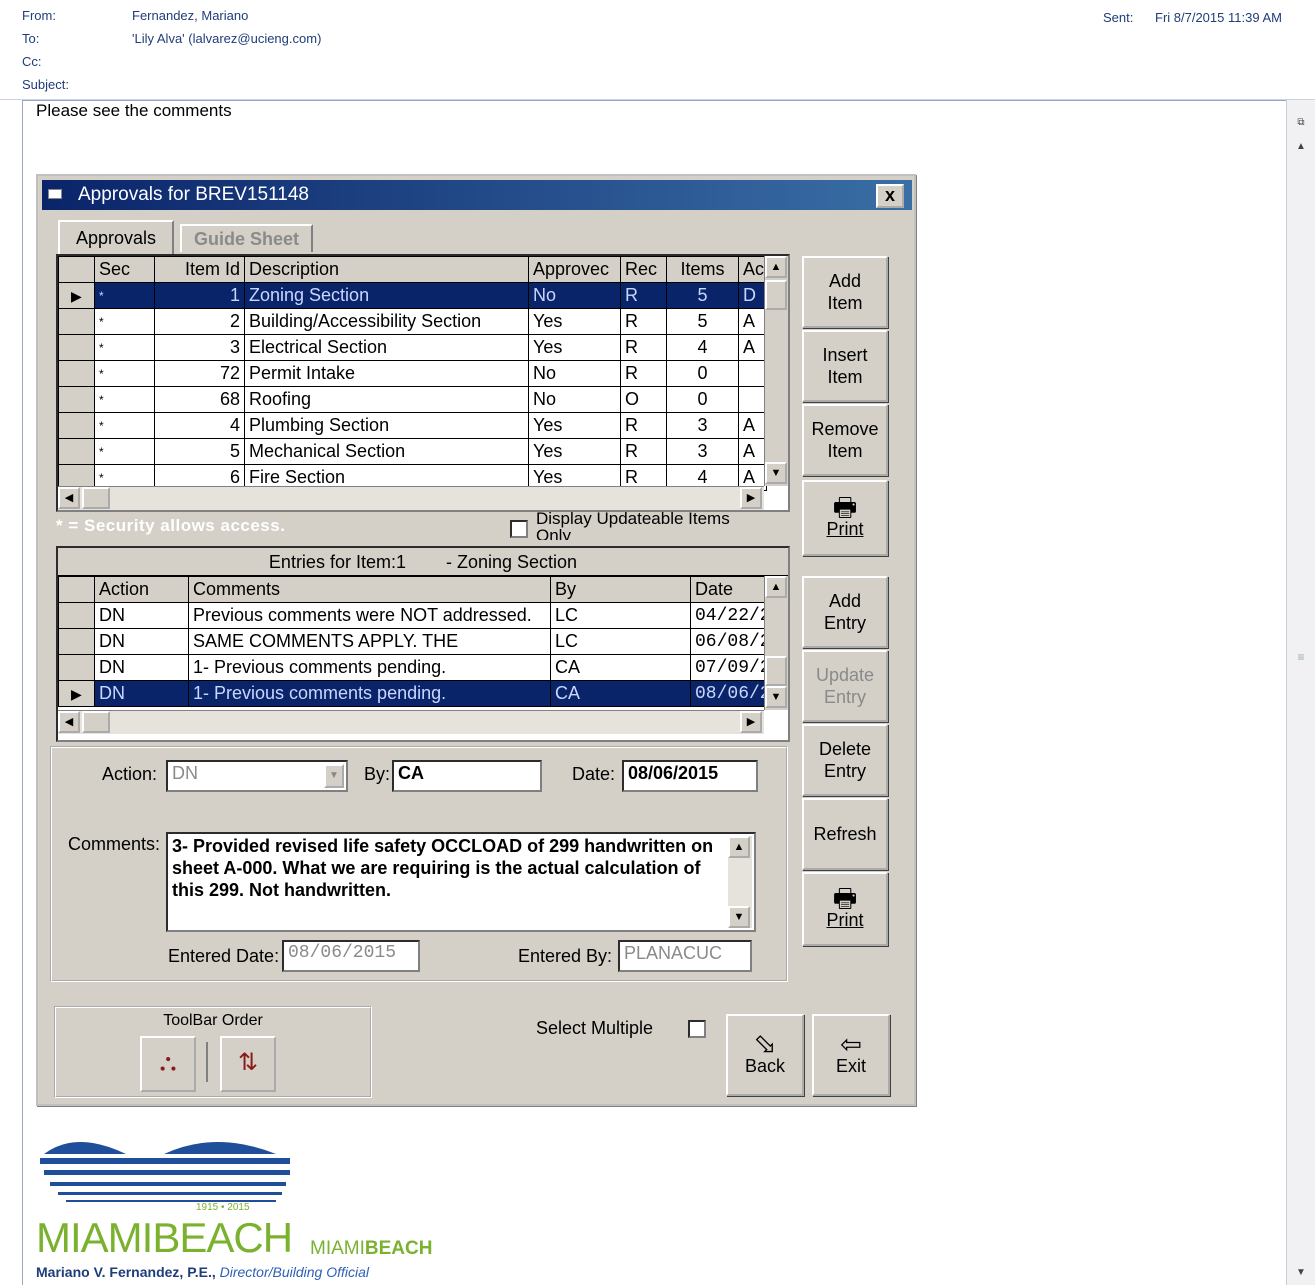 This screenshot has height=1285, width=1315. I want to click on cell-comment: 1- Previous comments pending., so click(369, 667).